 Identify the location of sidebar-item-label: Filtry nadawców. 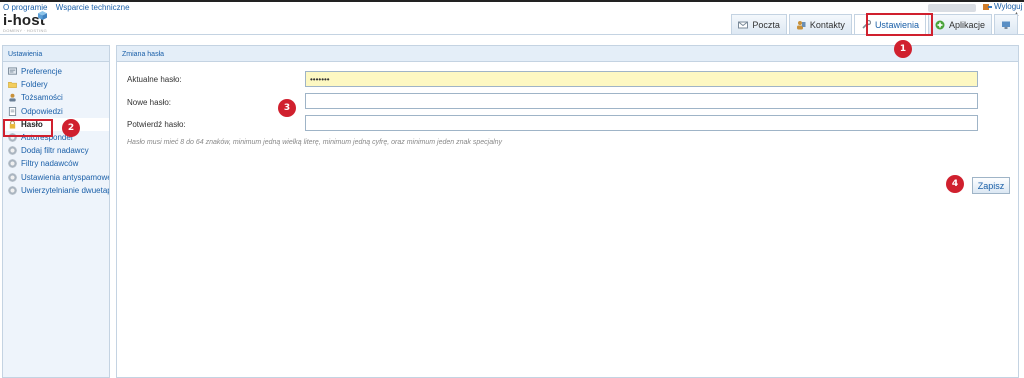
(50, 164).